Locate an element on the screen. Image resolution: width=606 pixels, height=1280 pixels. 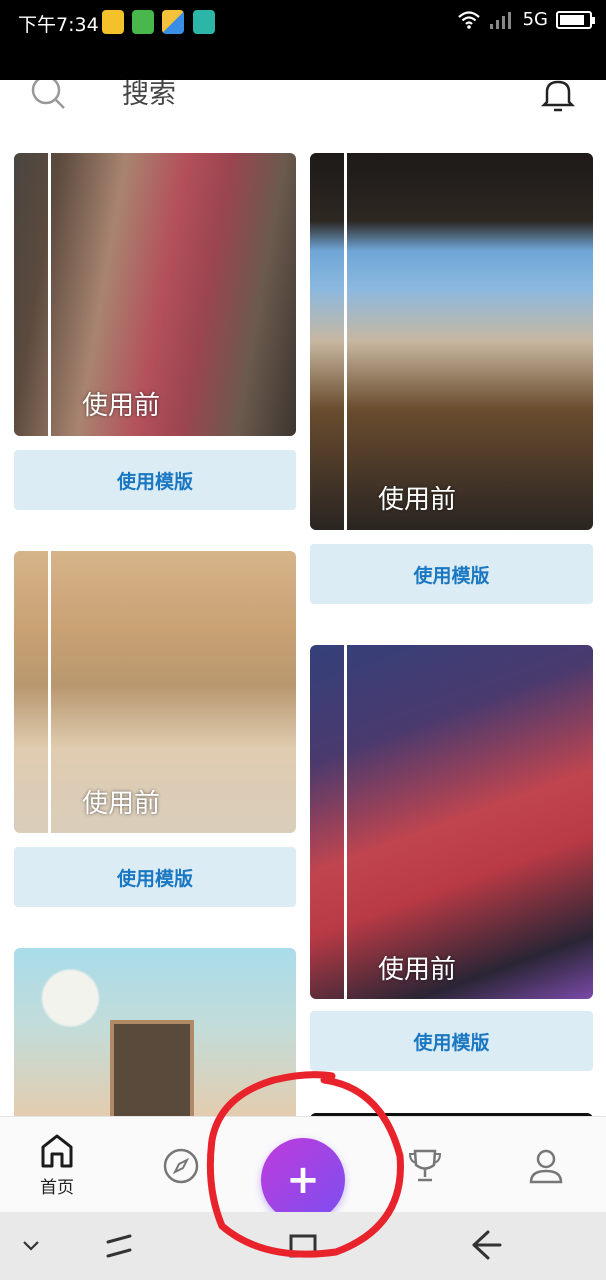
nav-challenges is located at coordinates (425, 1166).